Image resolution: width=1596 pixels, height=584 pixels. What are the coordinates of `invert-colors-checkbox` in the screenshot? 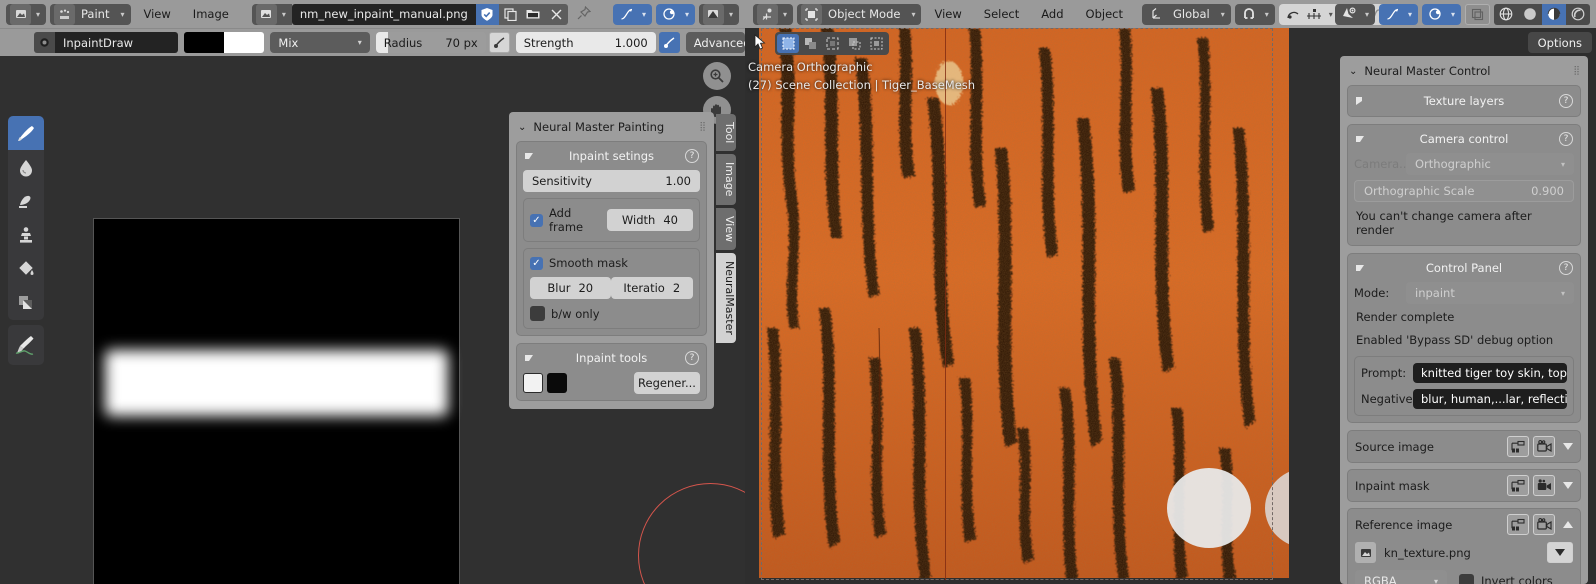 It's located at (1466, 578).